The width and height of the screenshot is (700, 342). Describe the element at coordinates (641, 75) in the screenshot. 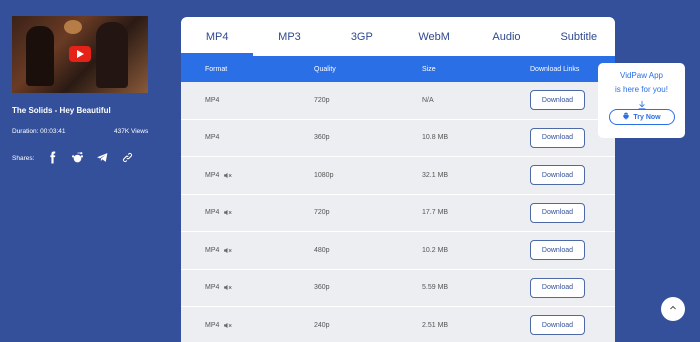

I see `app-promo-title: VidPaw App` at that location.